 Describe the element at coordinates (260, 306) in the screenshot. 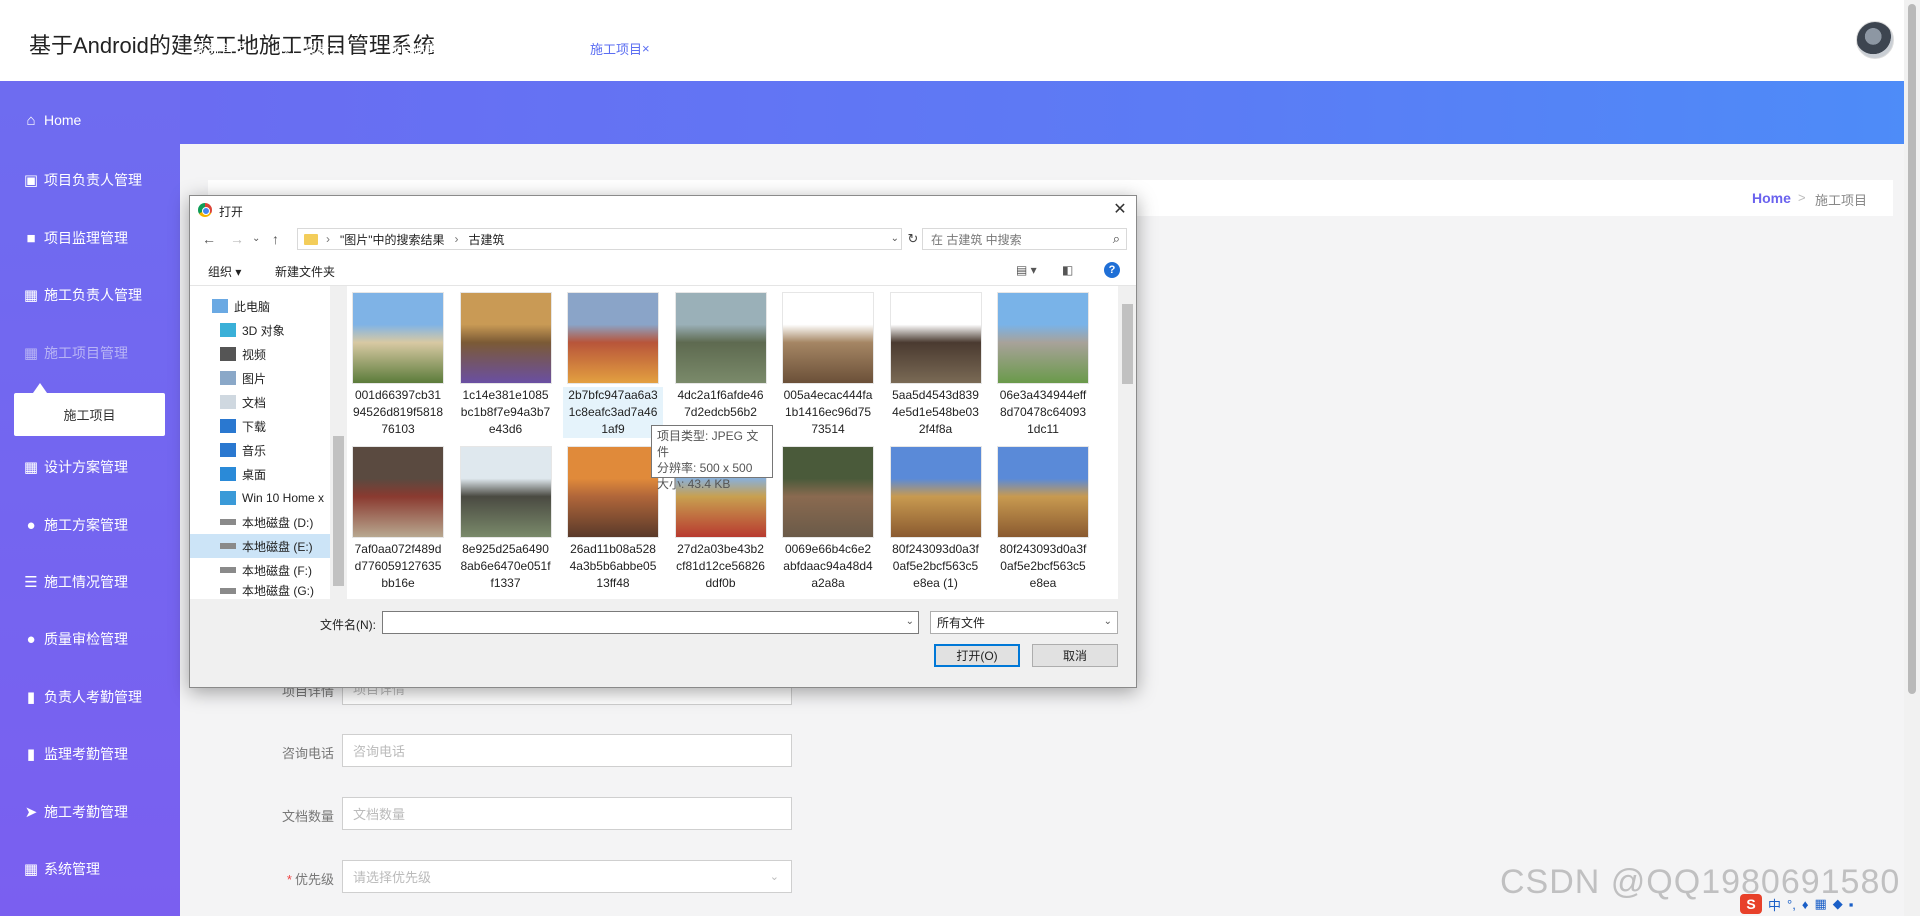

I see `nav-item: 此电脑` at that location.